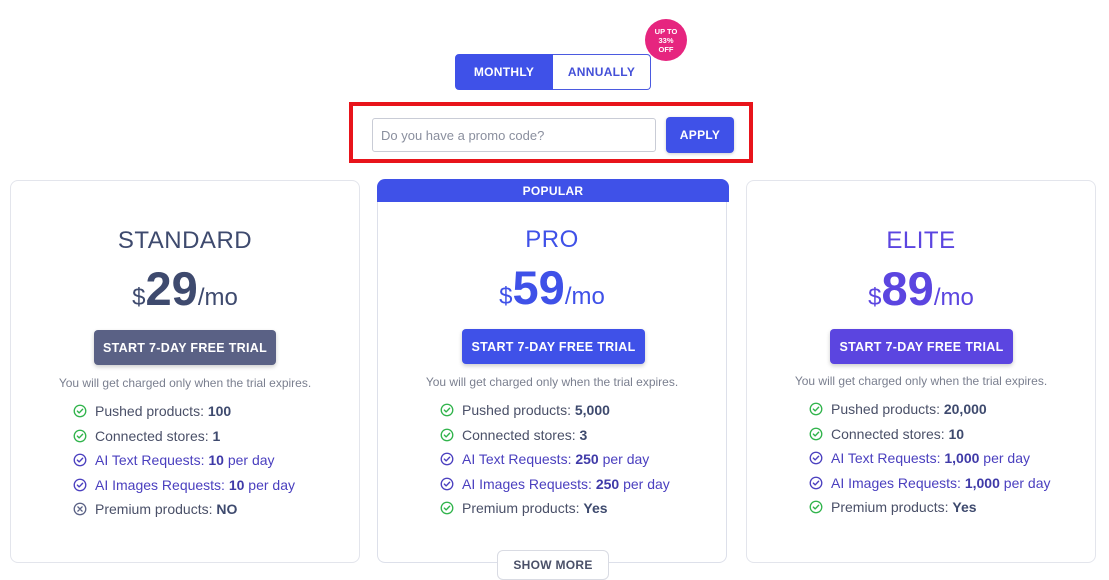 Image resolution: width=1109 pixels, height=580 pixels. I want to click on feature-text: Pushed products: 5,000, so click(536, 410).